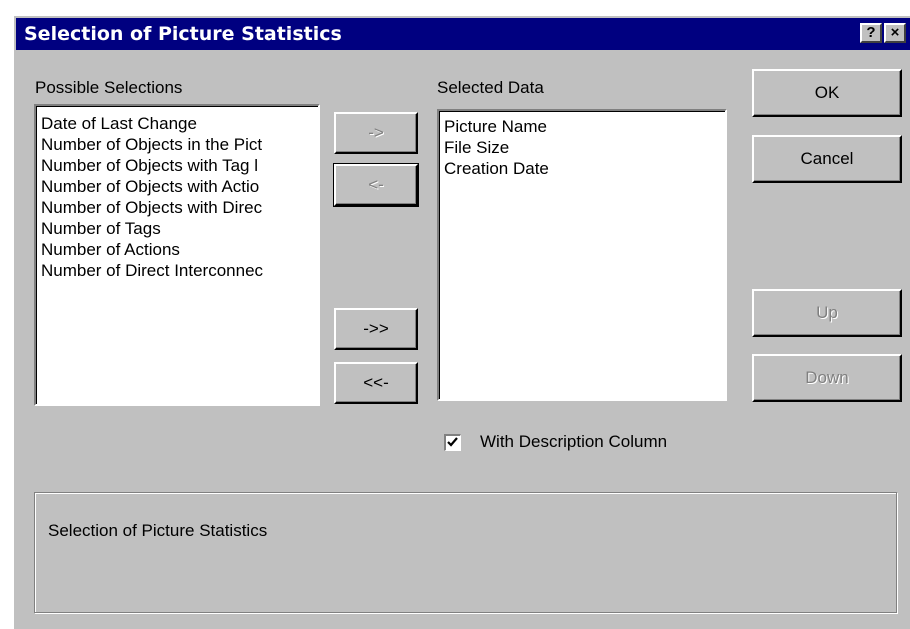 This screenshot has height=629, width=910. What do you see at coordinates (827, 93) in the screenshot?
I see `ok-button: OK` at bounding box center [827, 93].